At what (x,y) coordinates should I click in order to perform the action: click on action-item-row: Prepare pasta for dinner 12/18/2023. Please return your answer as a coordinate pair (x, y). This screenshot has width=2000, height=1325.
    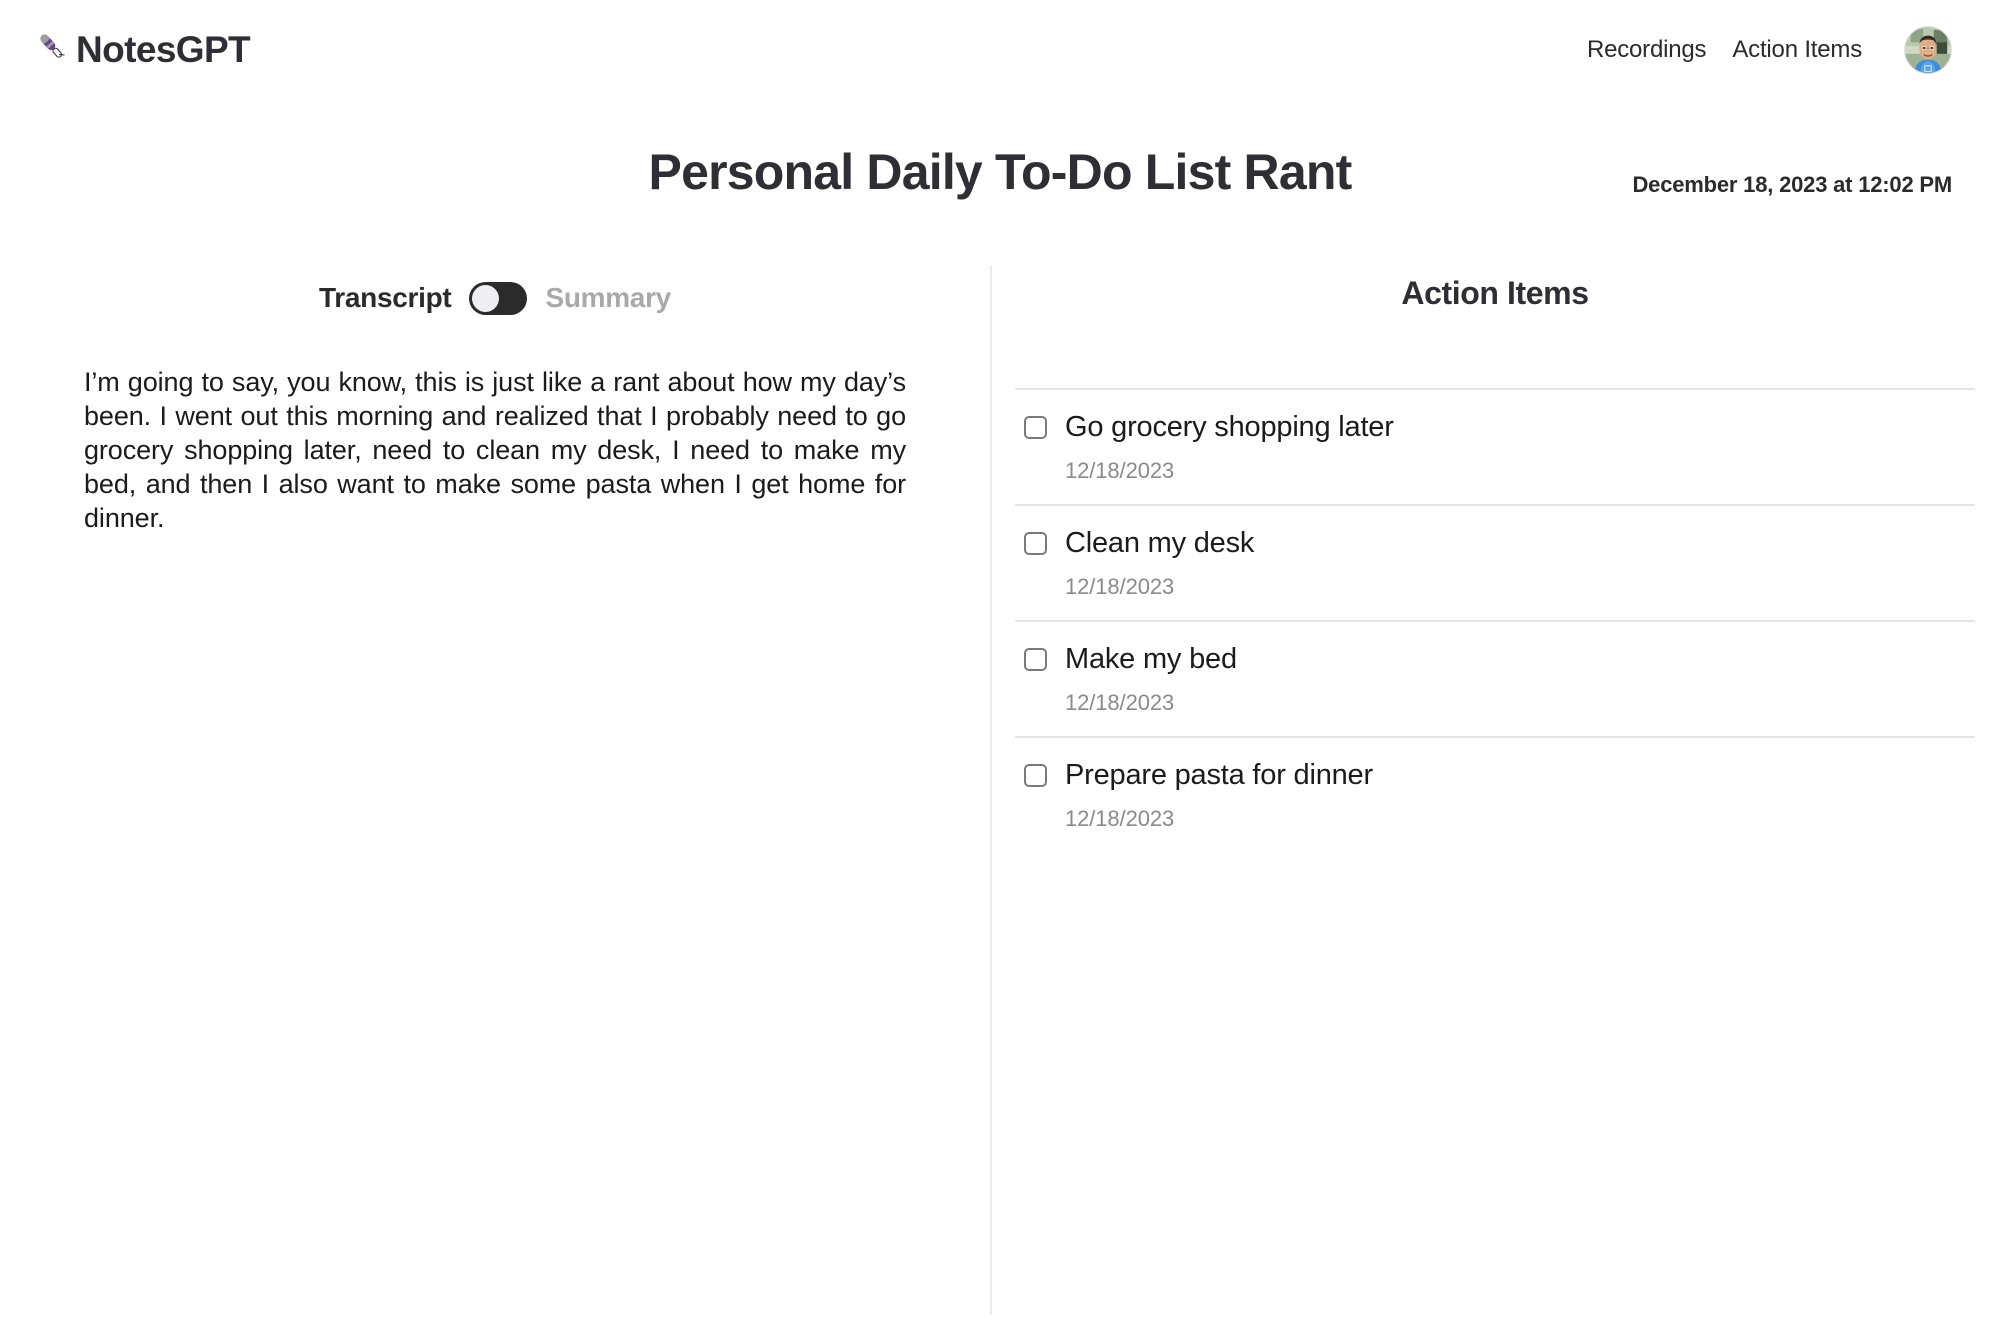
    Looking at the image, I should click on (1495, 795).